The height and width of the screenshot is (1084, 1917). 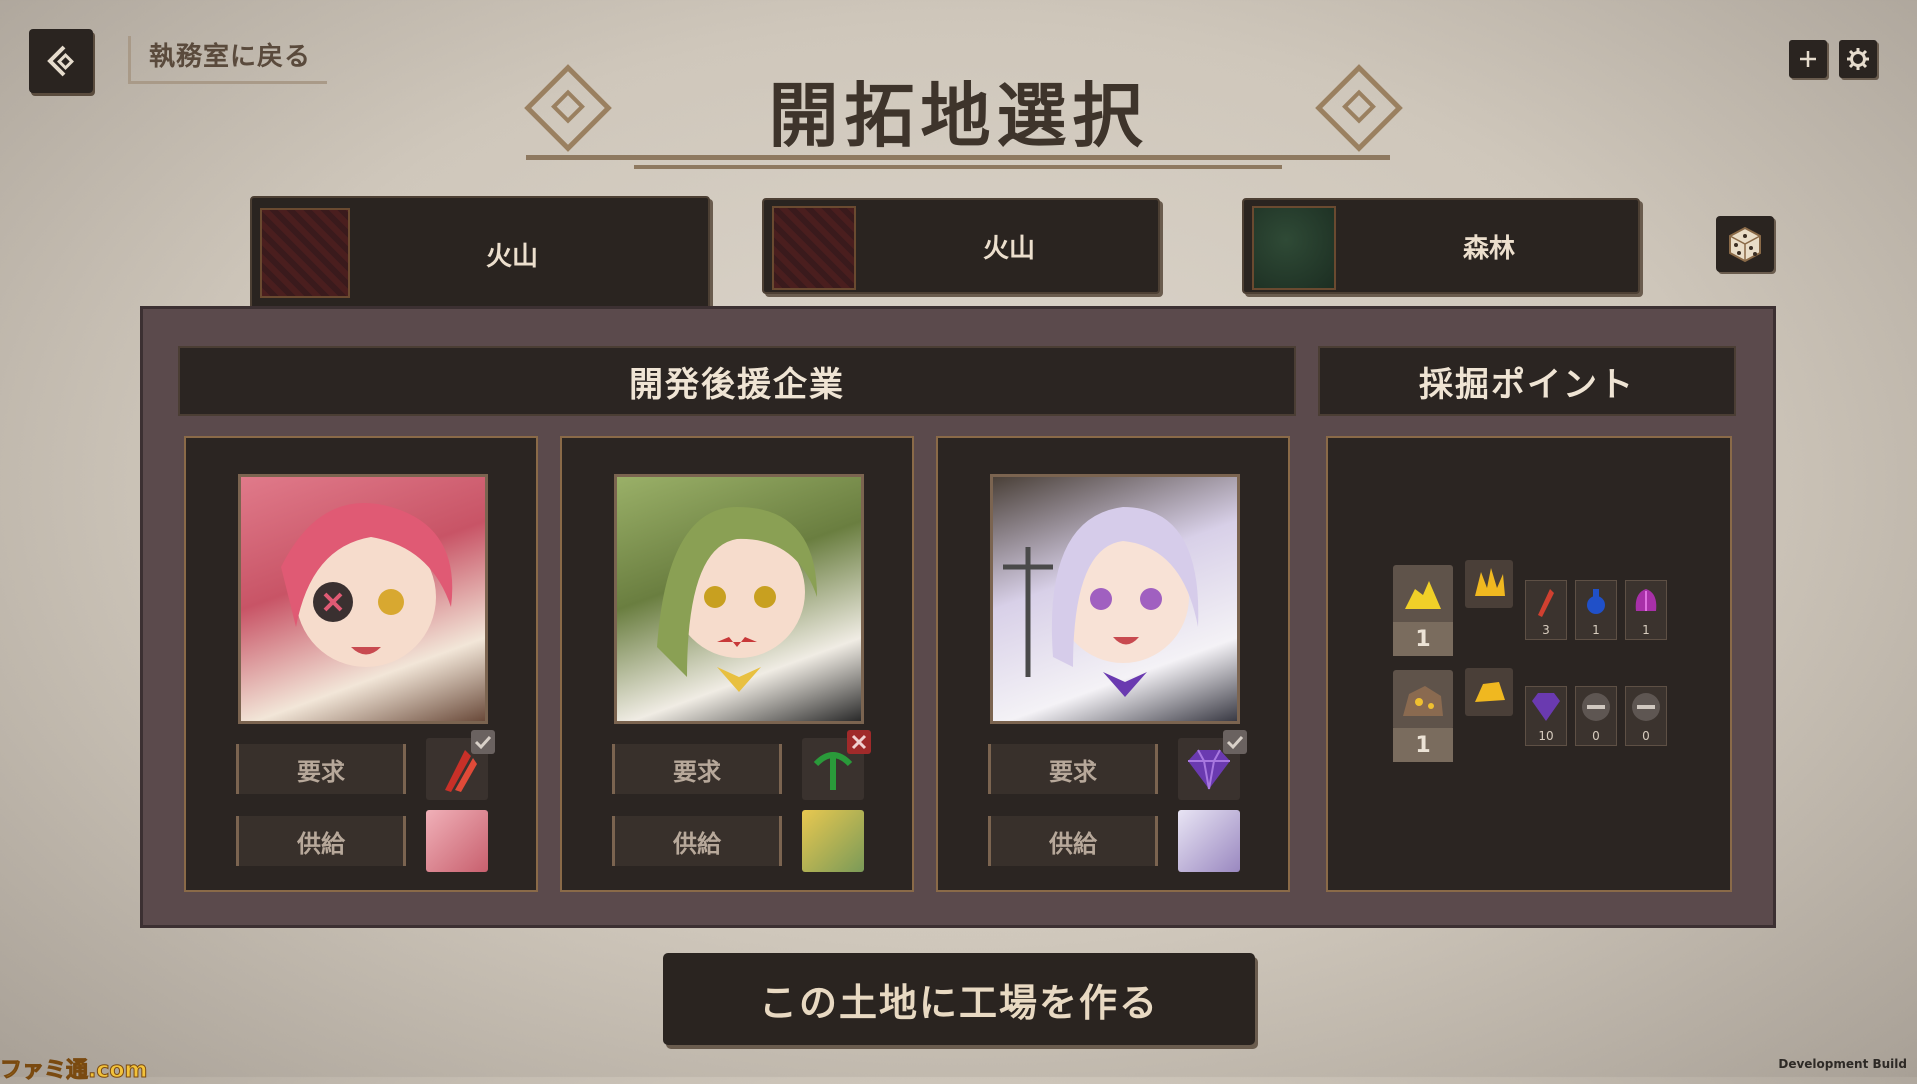 I want to click on title-divider, so click(x=958, y=157).